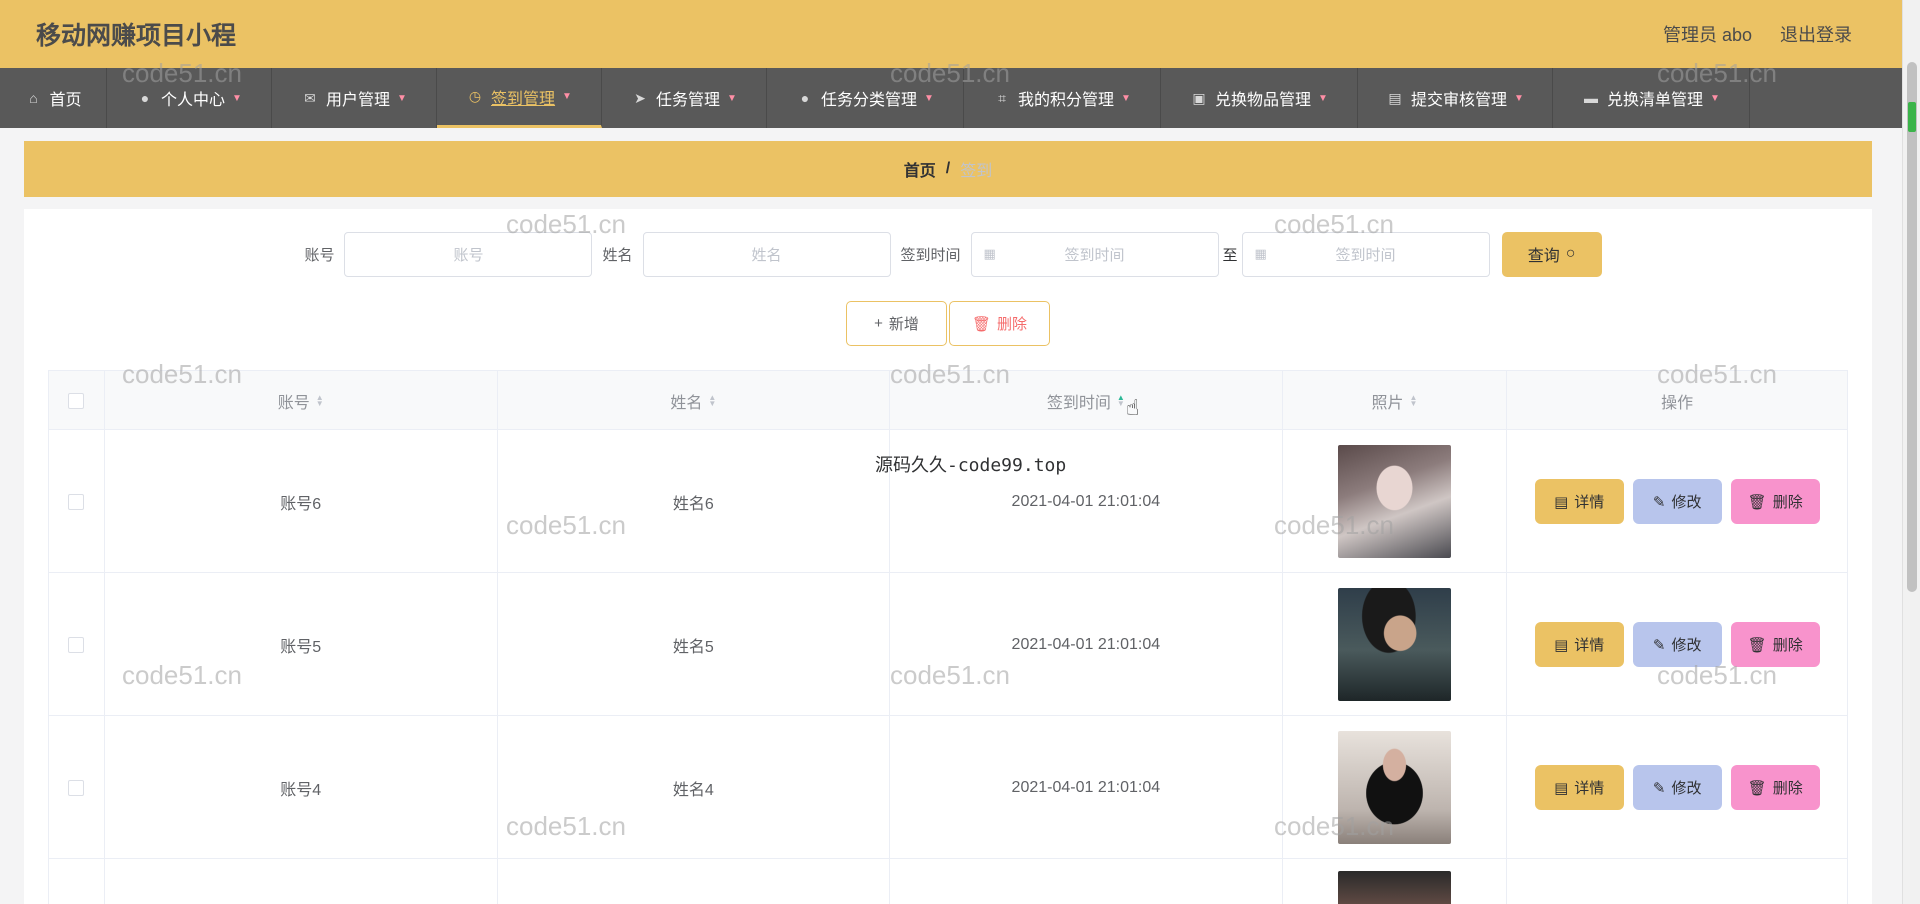 The height and width of the screenshot is (904, 1920). I want to click on name-label: 姓名, so click(617, 255).